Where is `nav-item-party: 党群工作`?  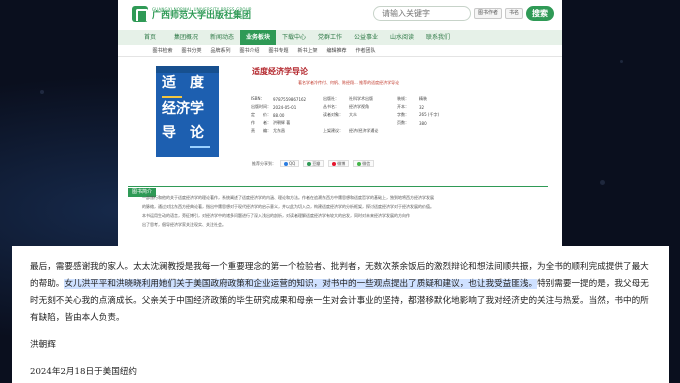 nav-item-party: 党群工作 is located at coordinates (330, 37).